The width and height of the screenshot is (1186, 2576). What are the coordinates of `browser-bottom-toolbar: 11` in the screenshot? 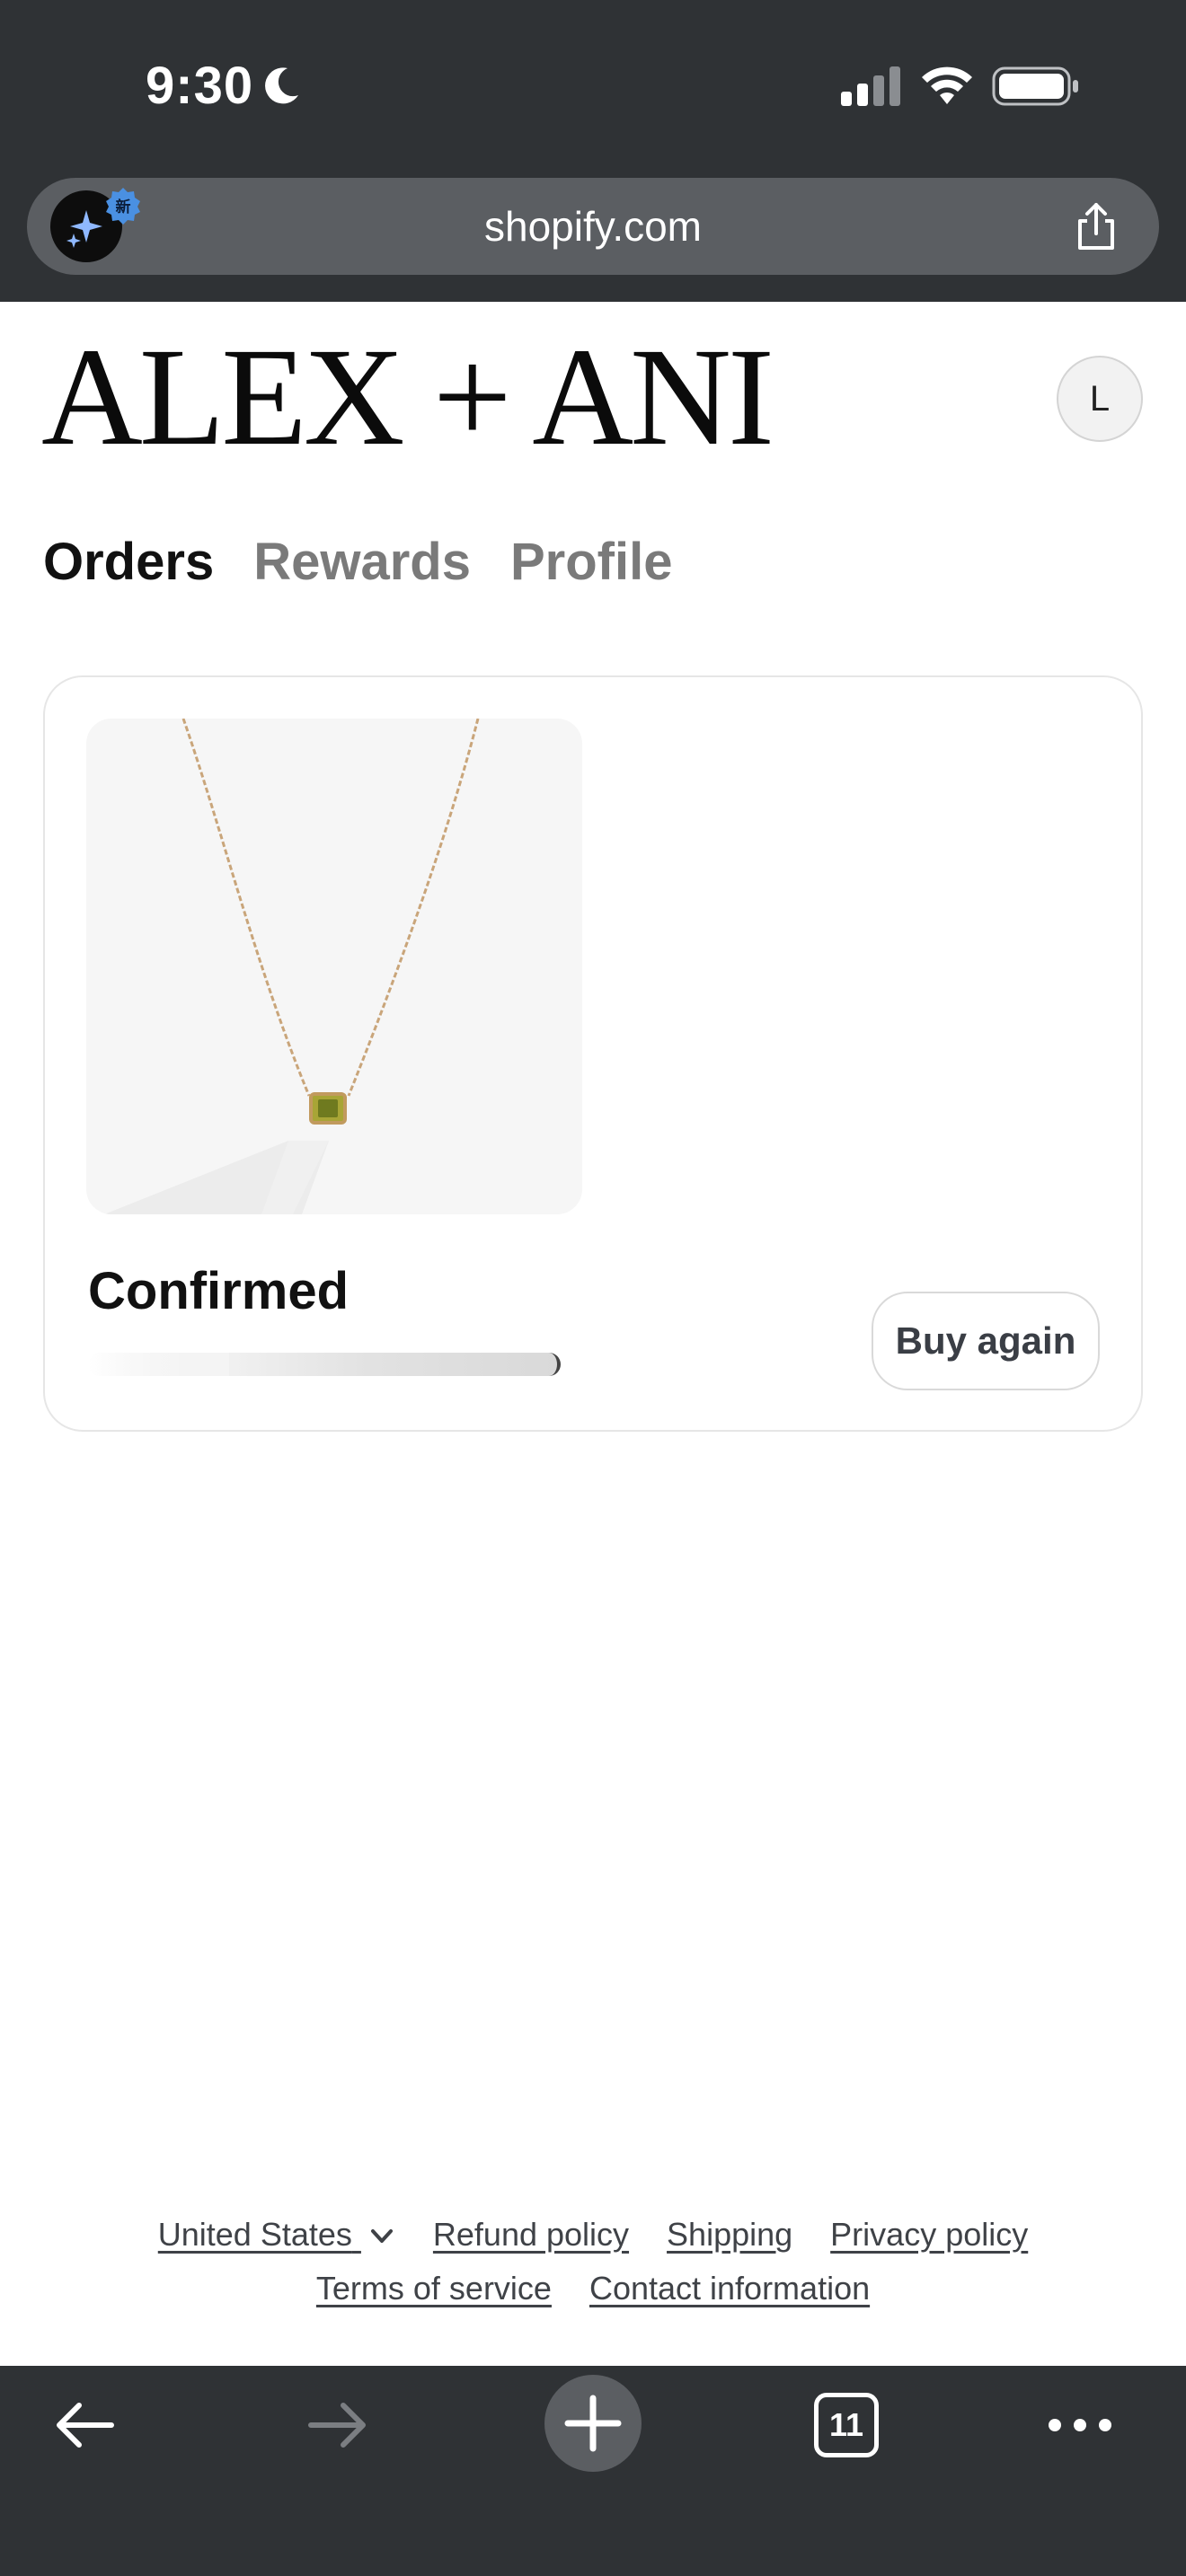 It's located at (593, 2471).